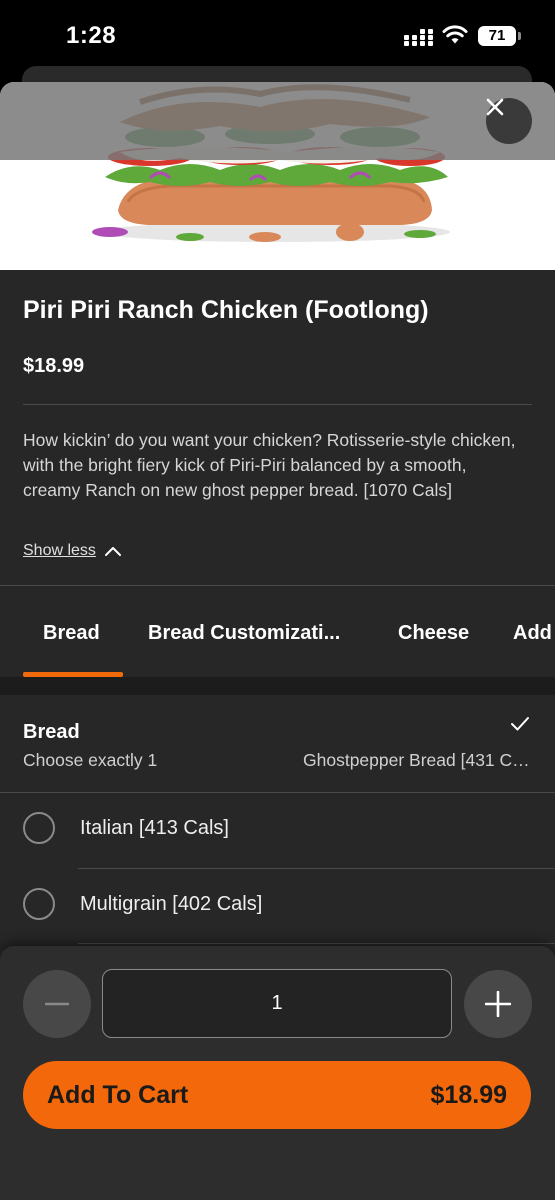 The width and height of the screenshot is (555, 1200). What do you see at coordinates (90, 760) in the screenshot?
I see `section-requirement: Choose exactly 1` at bounding box center [90, 760].